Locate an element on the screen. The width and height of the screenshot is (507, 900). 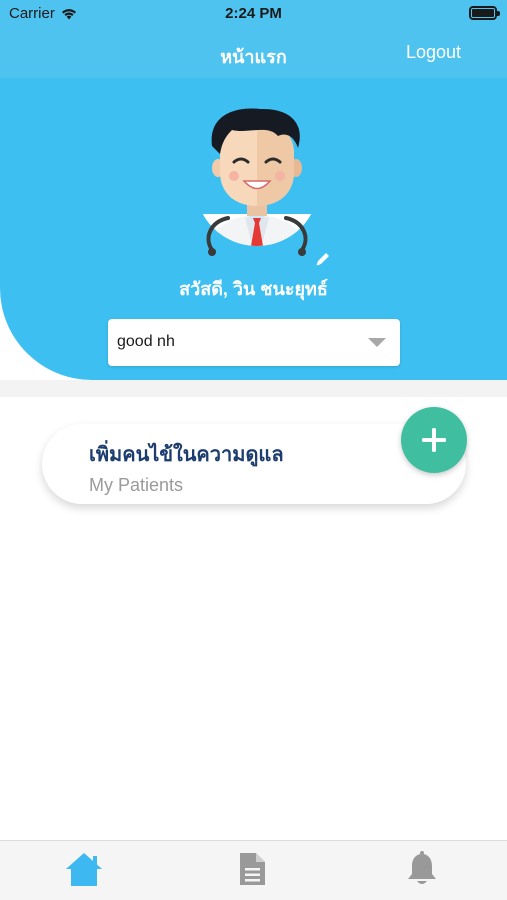
facility-select-value: good nh is located at coordinates (146, 341).